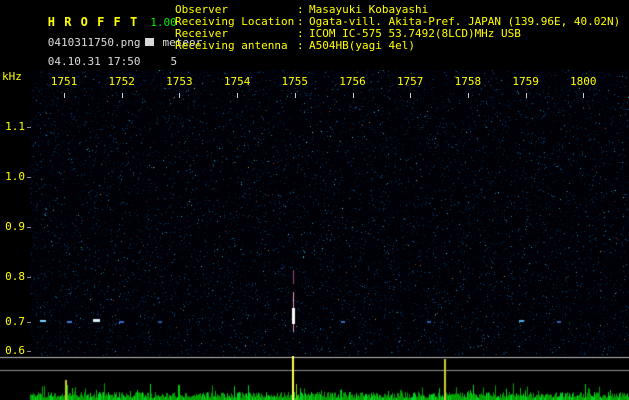  Describe the element at coordinates (15, 276) in the screenshot. I see `freq-tick-label: 0.8` at that location.